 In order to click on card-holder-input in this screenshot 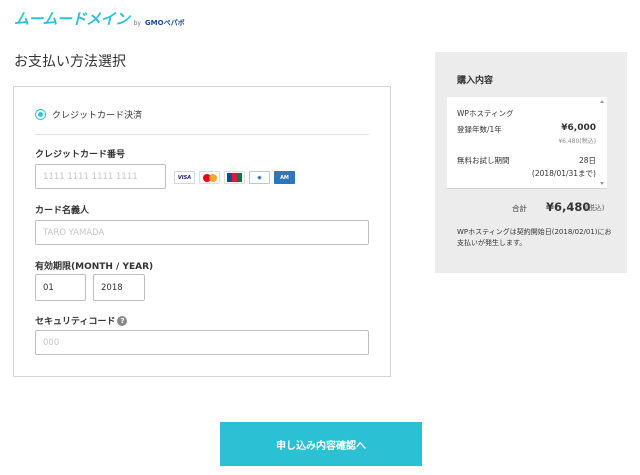, I will do `click(202, 232)`.